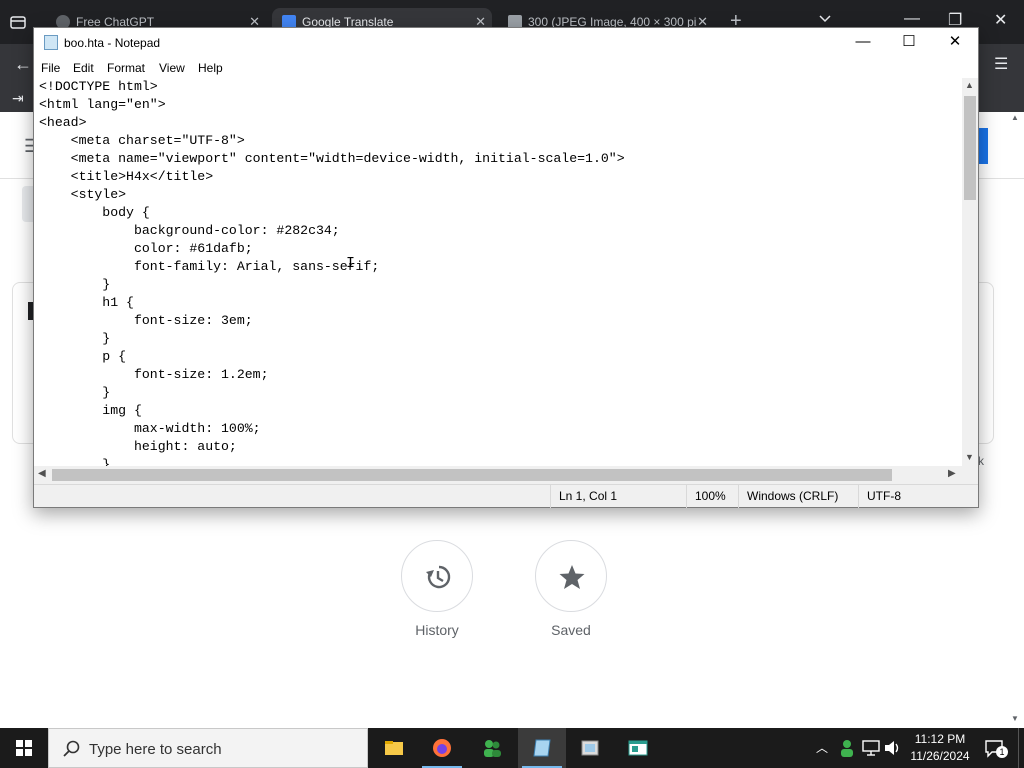 Image resolution: width=1024 pixels, height=768 pixels. I want to click on vertical-scroll-thumb, so click(970, 148).